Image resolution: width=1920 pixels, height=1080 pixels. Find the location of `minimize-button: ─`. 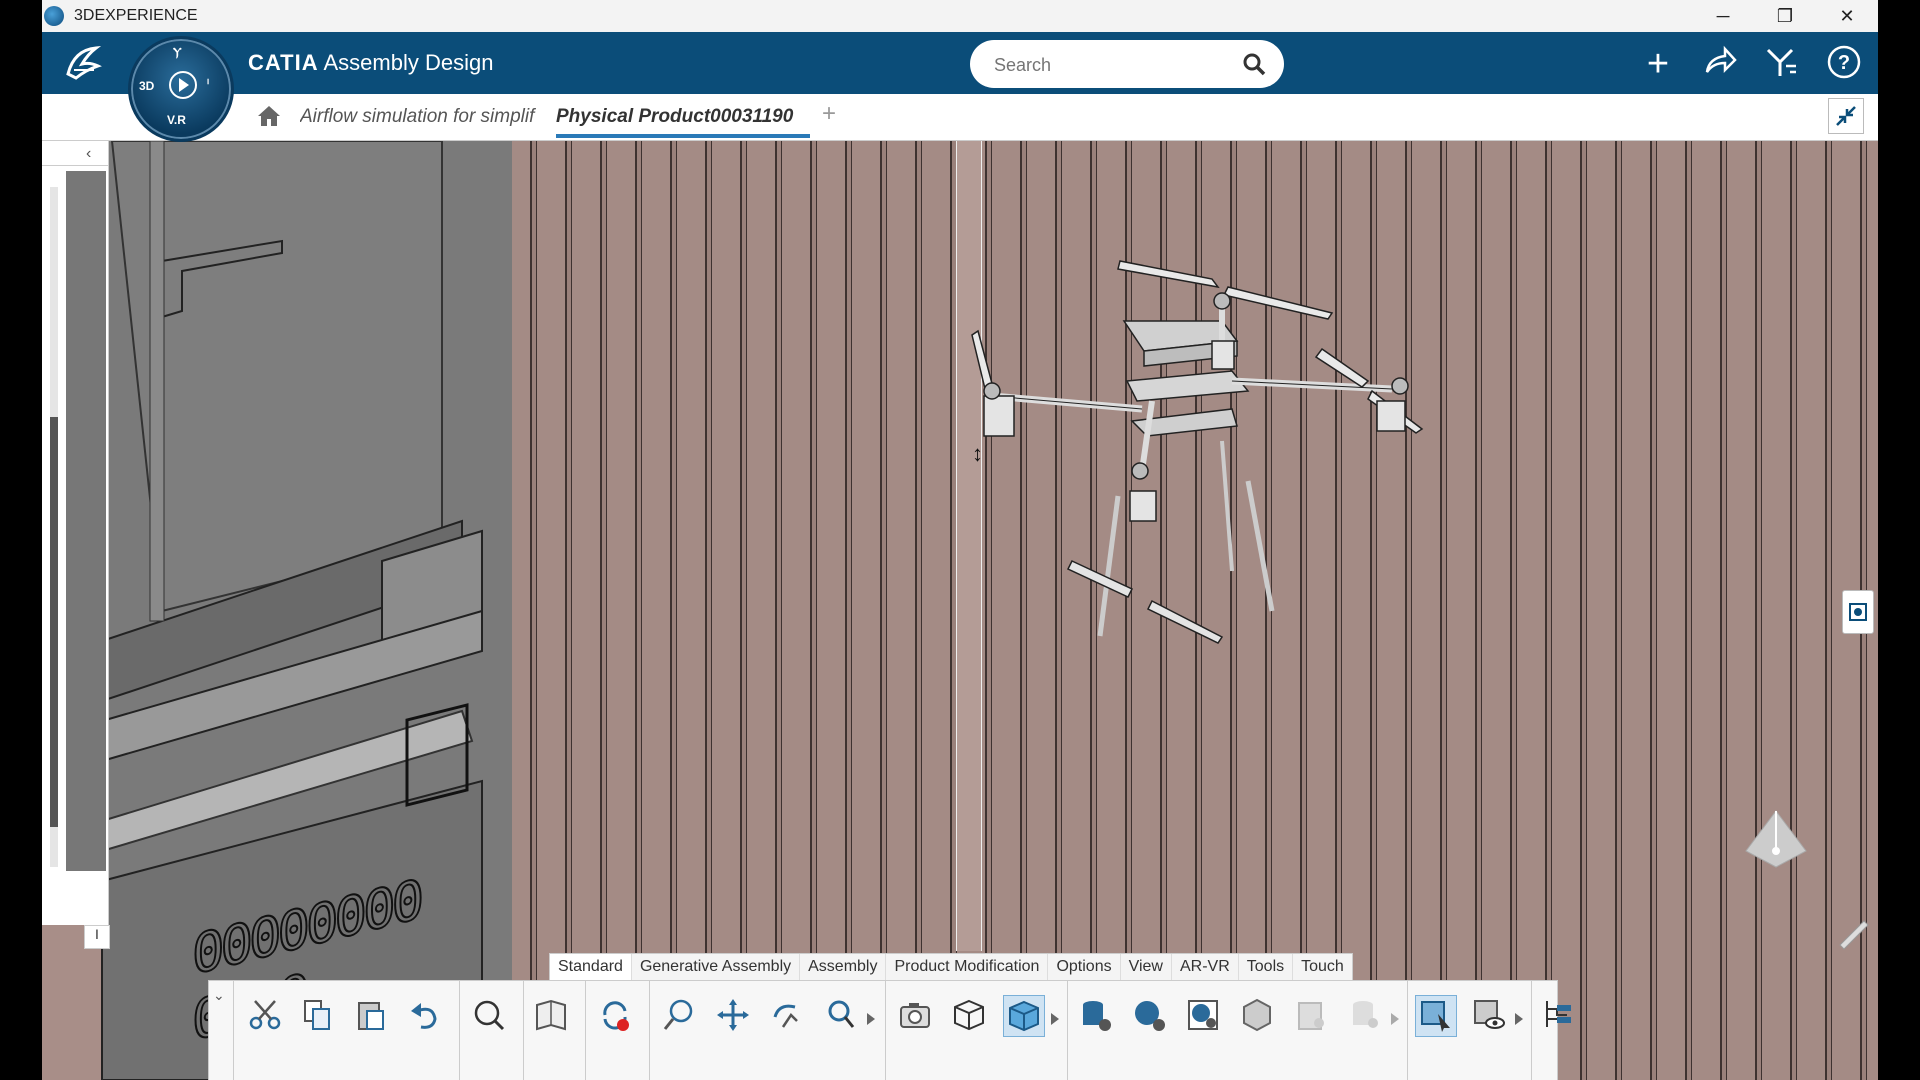

minimize-button: ─ is located at coordinates (1723, 16).